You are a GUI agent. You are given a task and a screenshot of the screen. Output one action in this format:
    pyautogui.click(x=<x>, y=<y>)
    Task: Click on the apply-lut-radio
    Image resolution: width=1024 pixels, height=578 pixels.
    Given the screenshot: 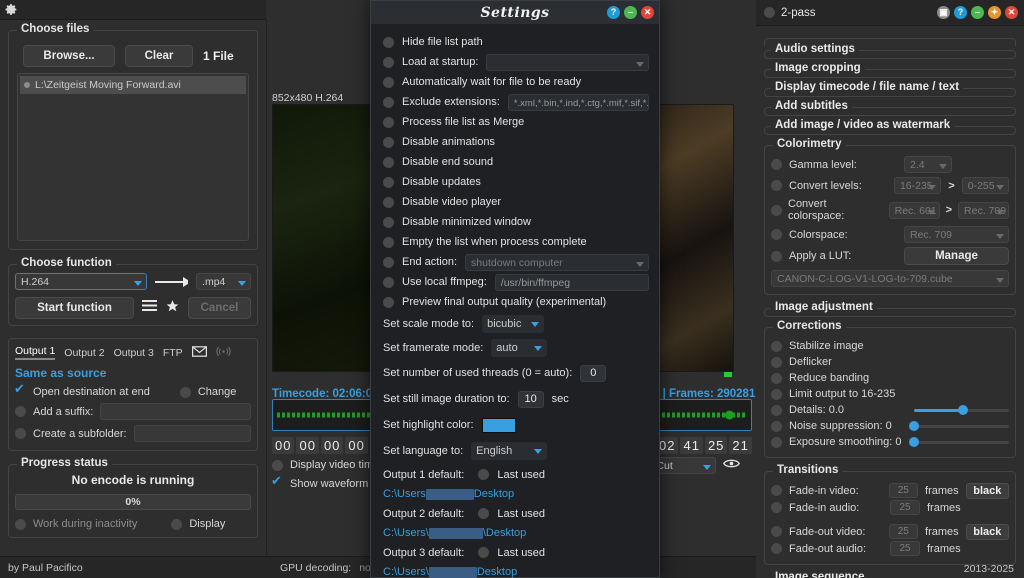 What is the action you would take?
    pyautogui.click(x=776, y=256)
    